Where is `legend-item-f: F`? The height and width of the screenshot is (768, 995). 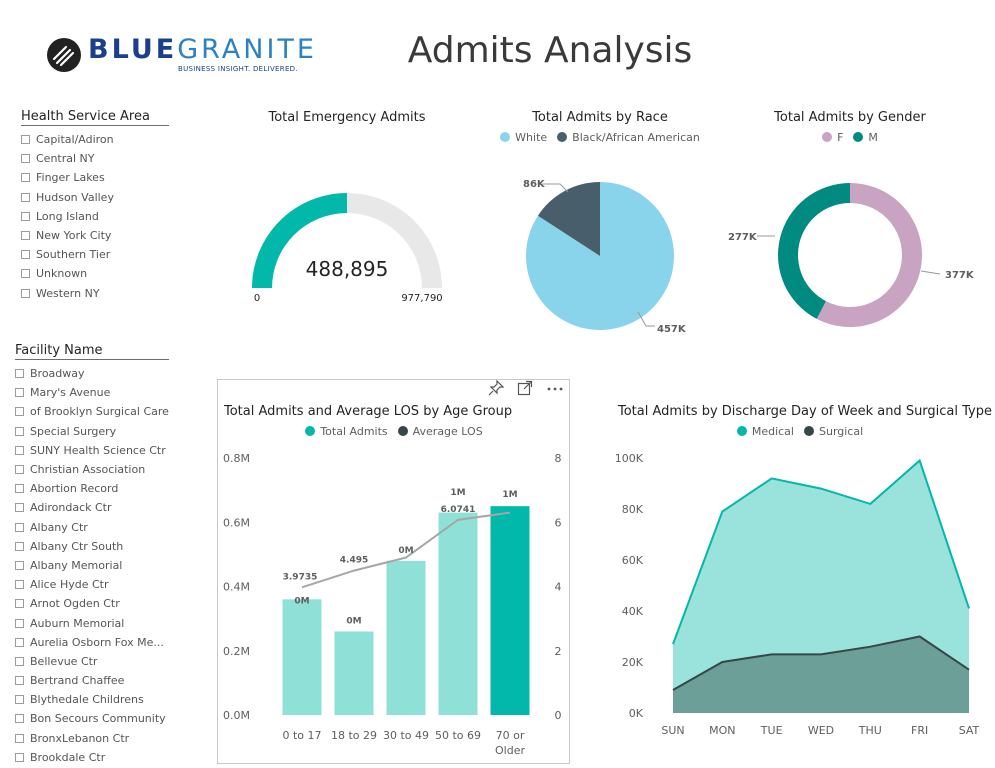 legend-item-f: F is located at coordinates (832, 137).